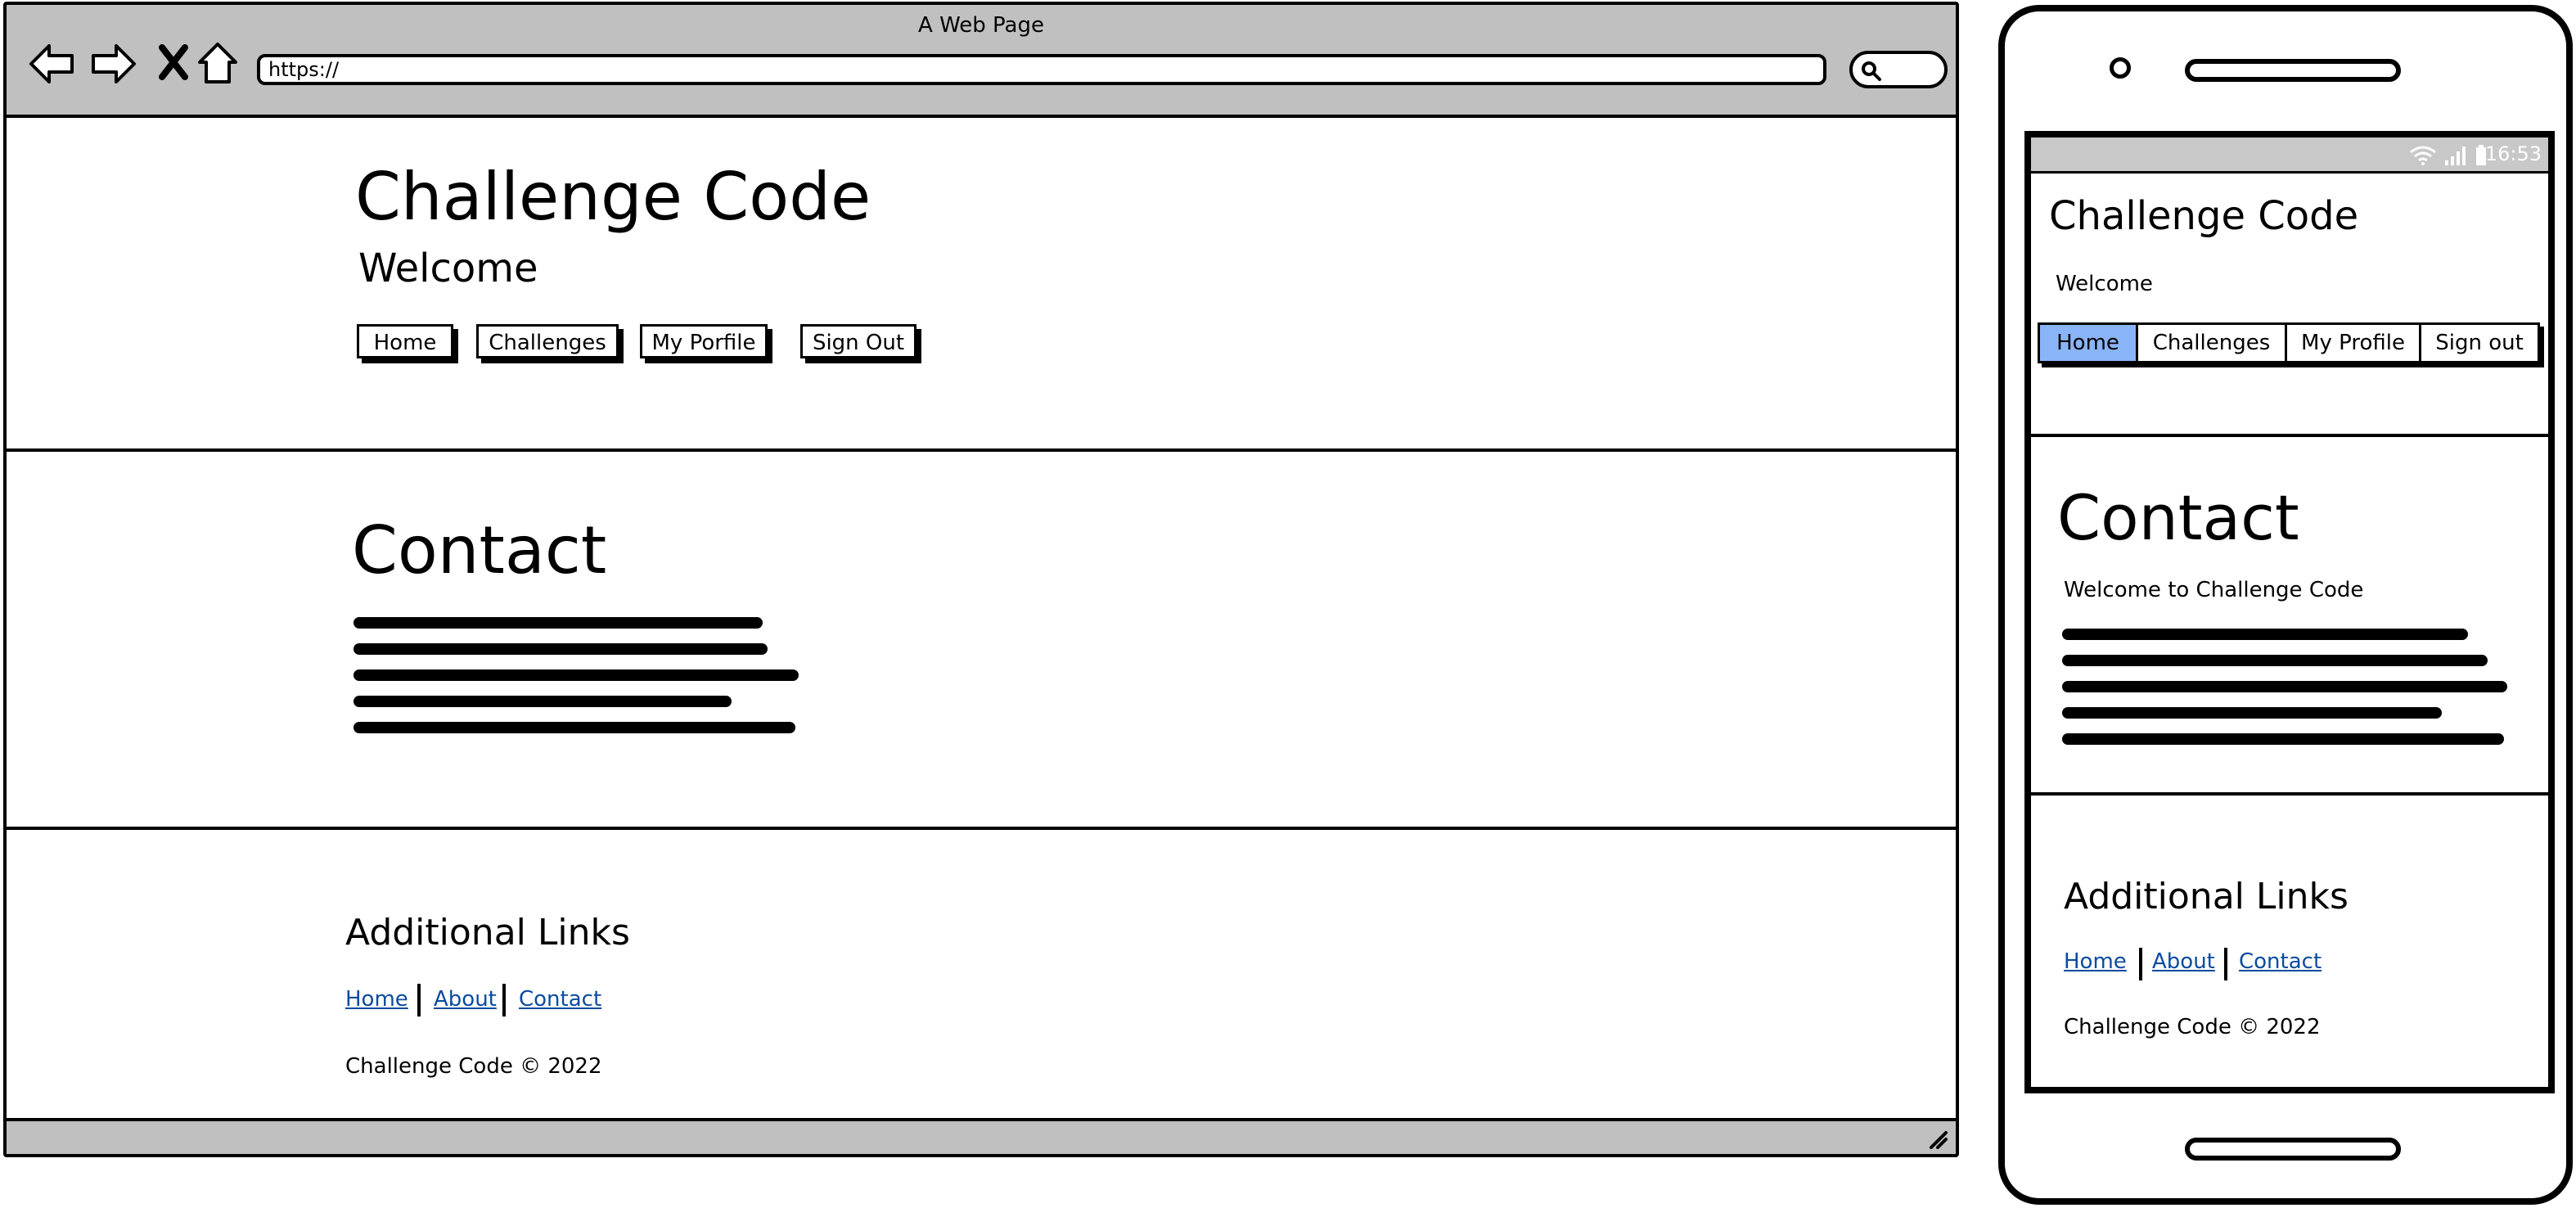 This screenshot has width=2576, height=1208. Describe the element at coordinates (487, 932) in the screenshot. I see `footer-heading: Additional Links` at that location.